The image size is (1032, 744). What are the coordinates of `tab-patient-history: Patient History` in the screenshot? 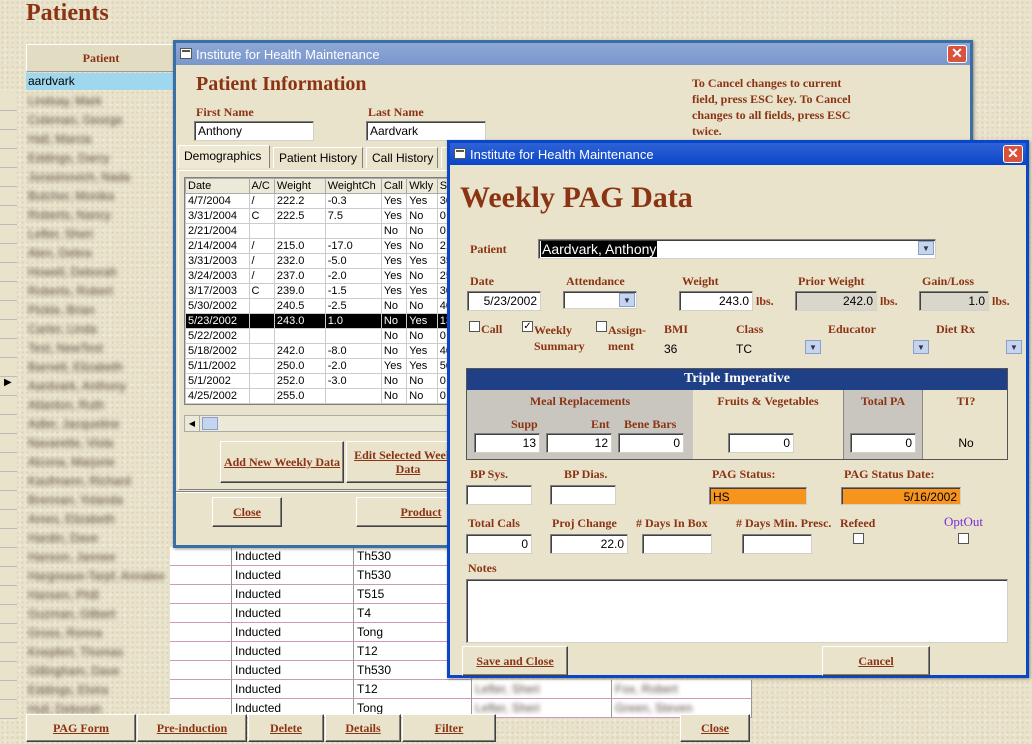 It's located at (318, 157).